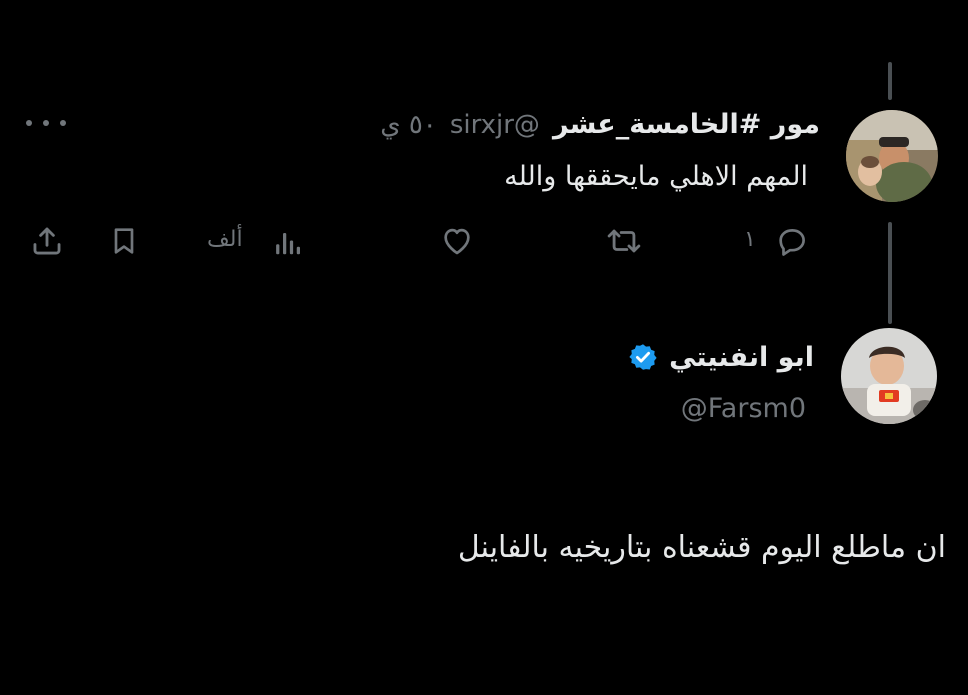 This screenshot has width=968, height=695. Describe the element at coordinates (288, 243) in the screenshot. I see `views-icon` at that location.